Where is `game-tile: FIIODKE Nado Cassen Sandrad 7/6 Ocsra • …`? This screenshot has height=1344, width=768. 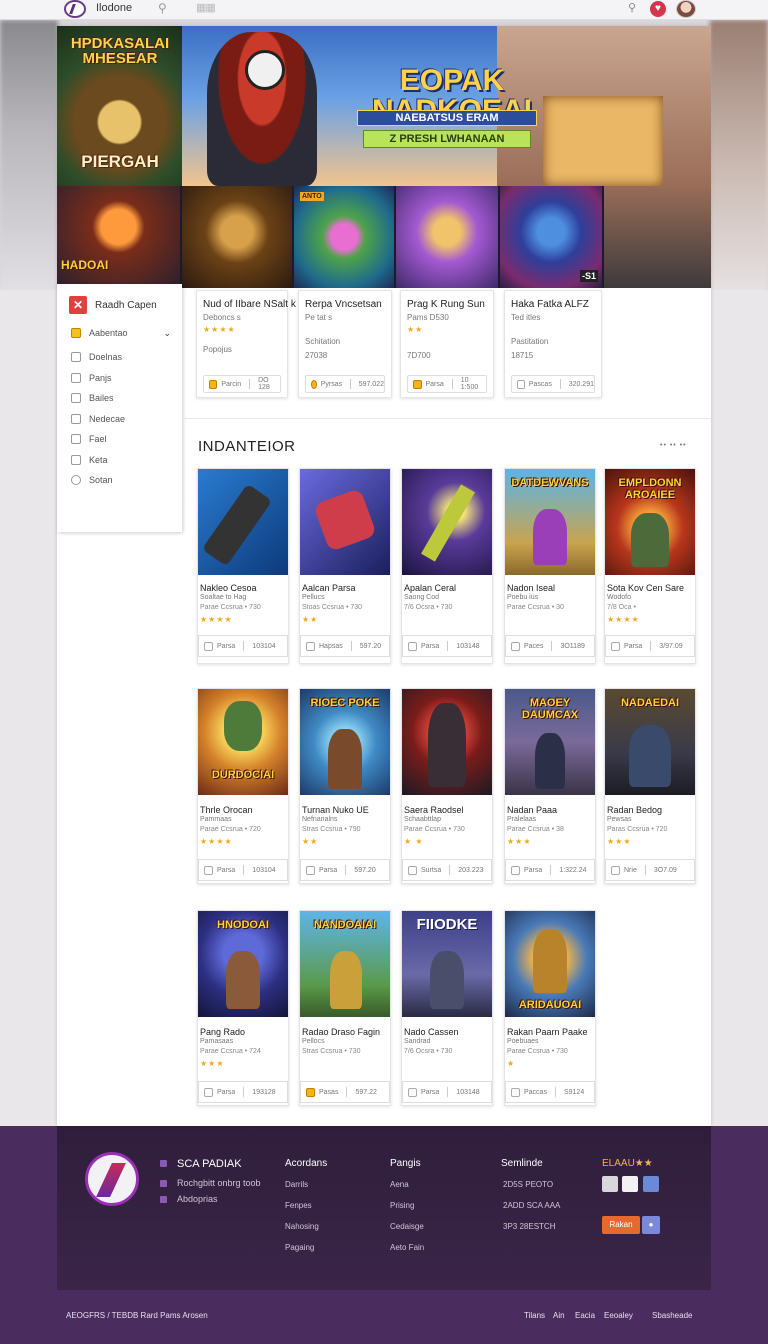 game-tile: FIIODKE Nado Cassen Sandrad 7/6 Ocsra • … is located at coordinates (447, 1008).